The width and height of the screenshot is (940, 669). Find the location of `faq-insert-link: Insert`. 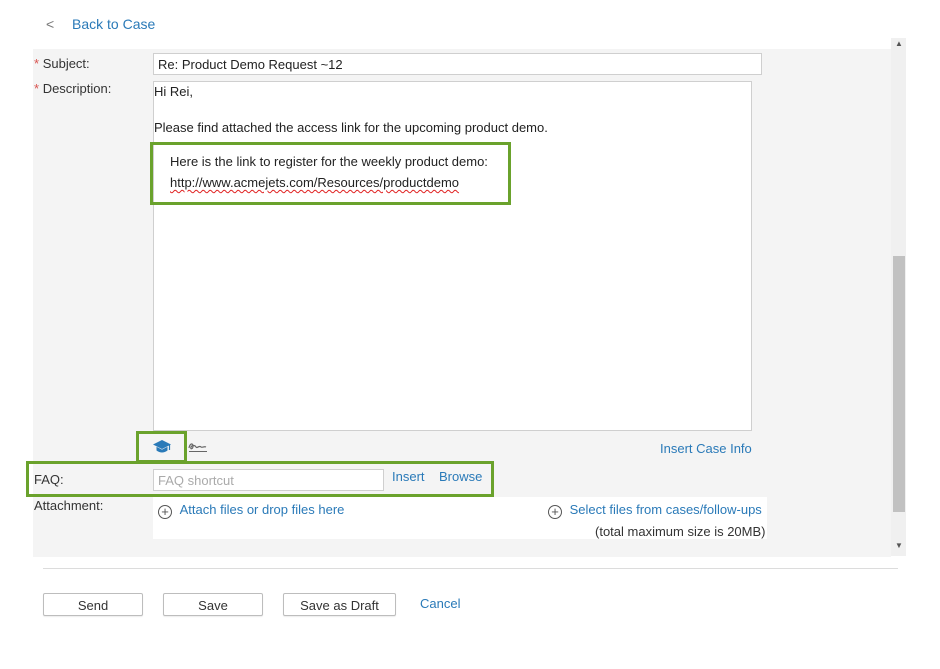

faq-insert-link: Insert is located at coordinates (408, 476).